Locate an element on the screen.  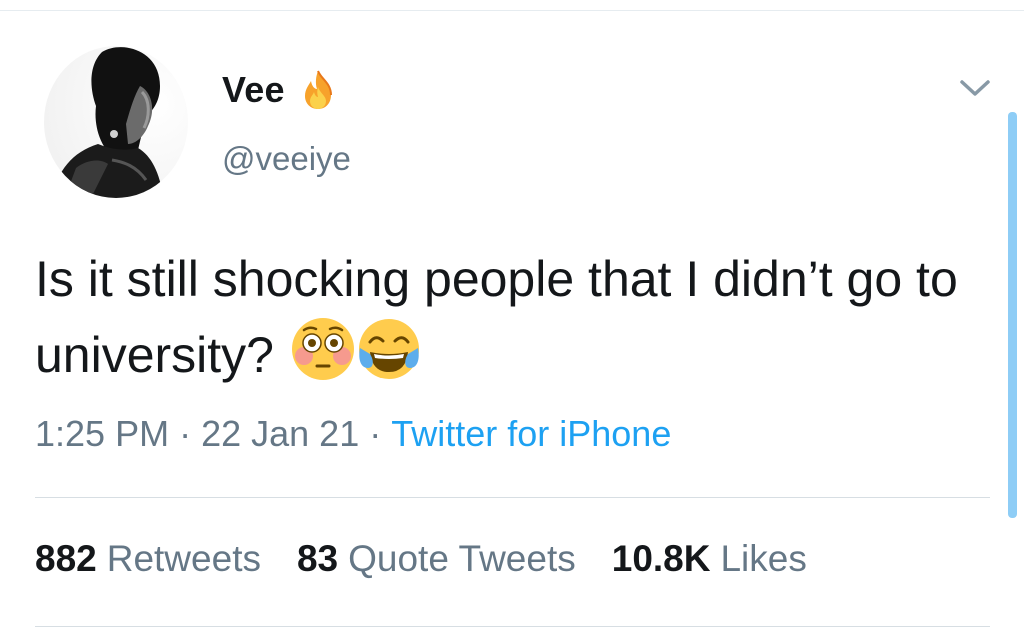
flushed-face-icon is located at coordinates (323, 349).